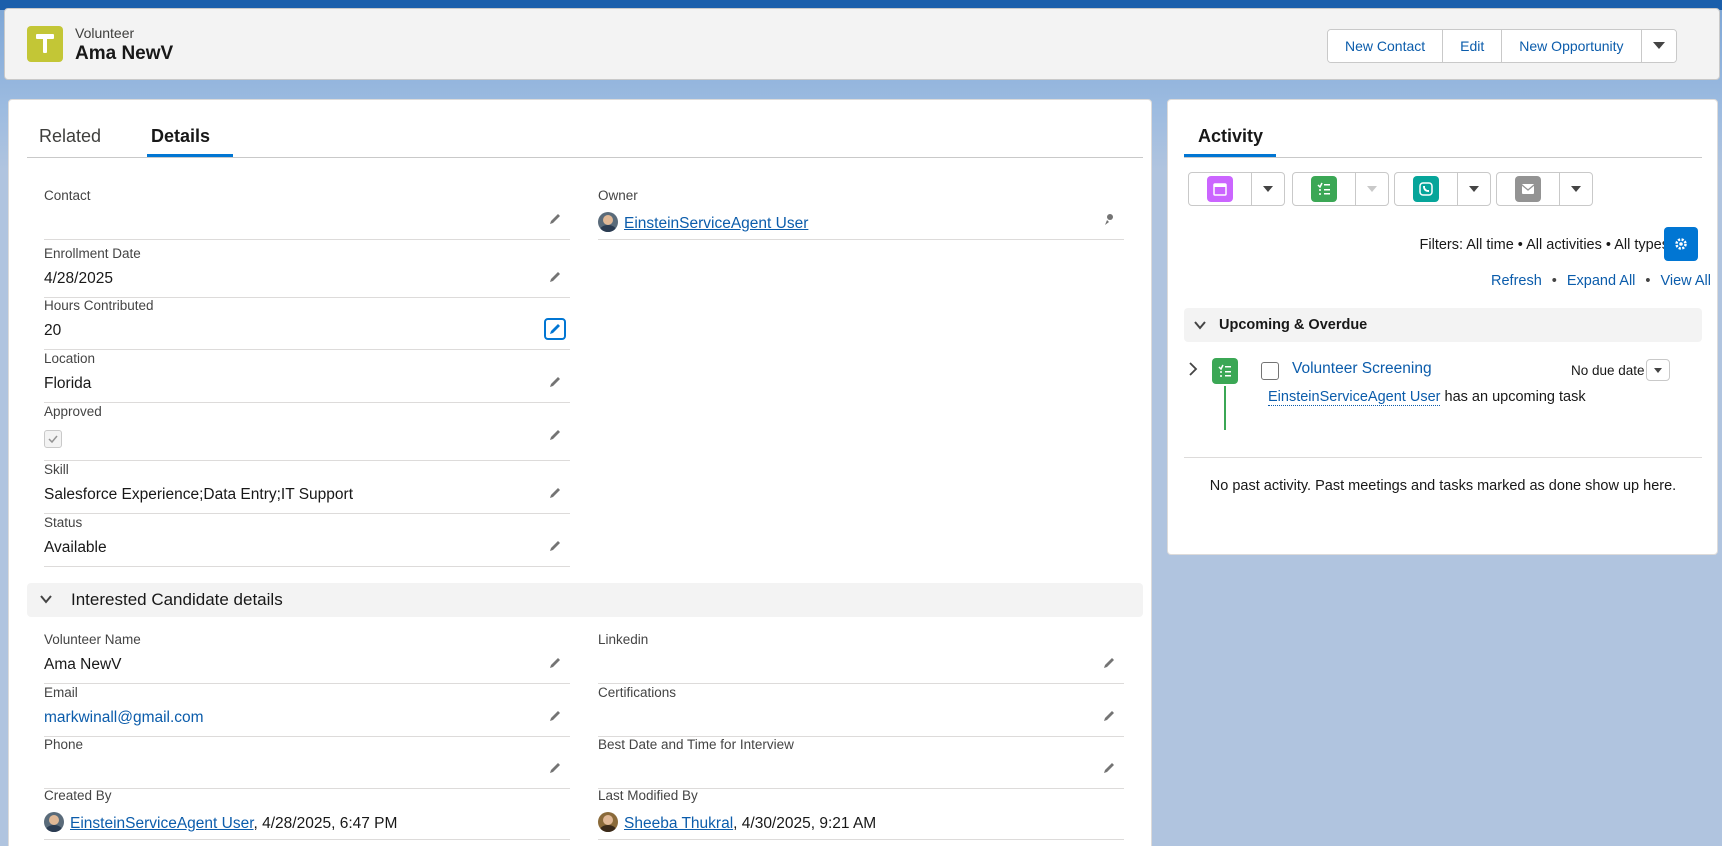 This screenshot has height=846, width=1722. Describe the element at coordinates (861, 658) in the screenshot. I see `field-linkedin: Linkedin` at that location.